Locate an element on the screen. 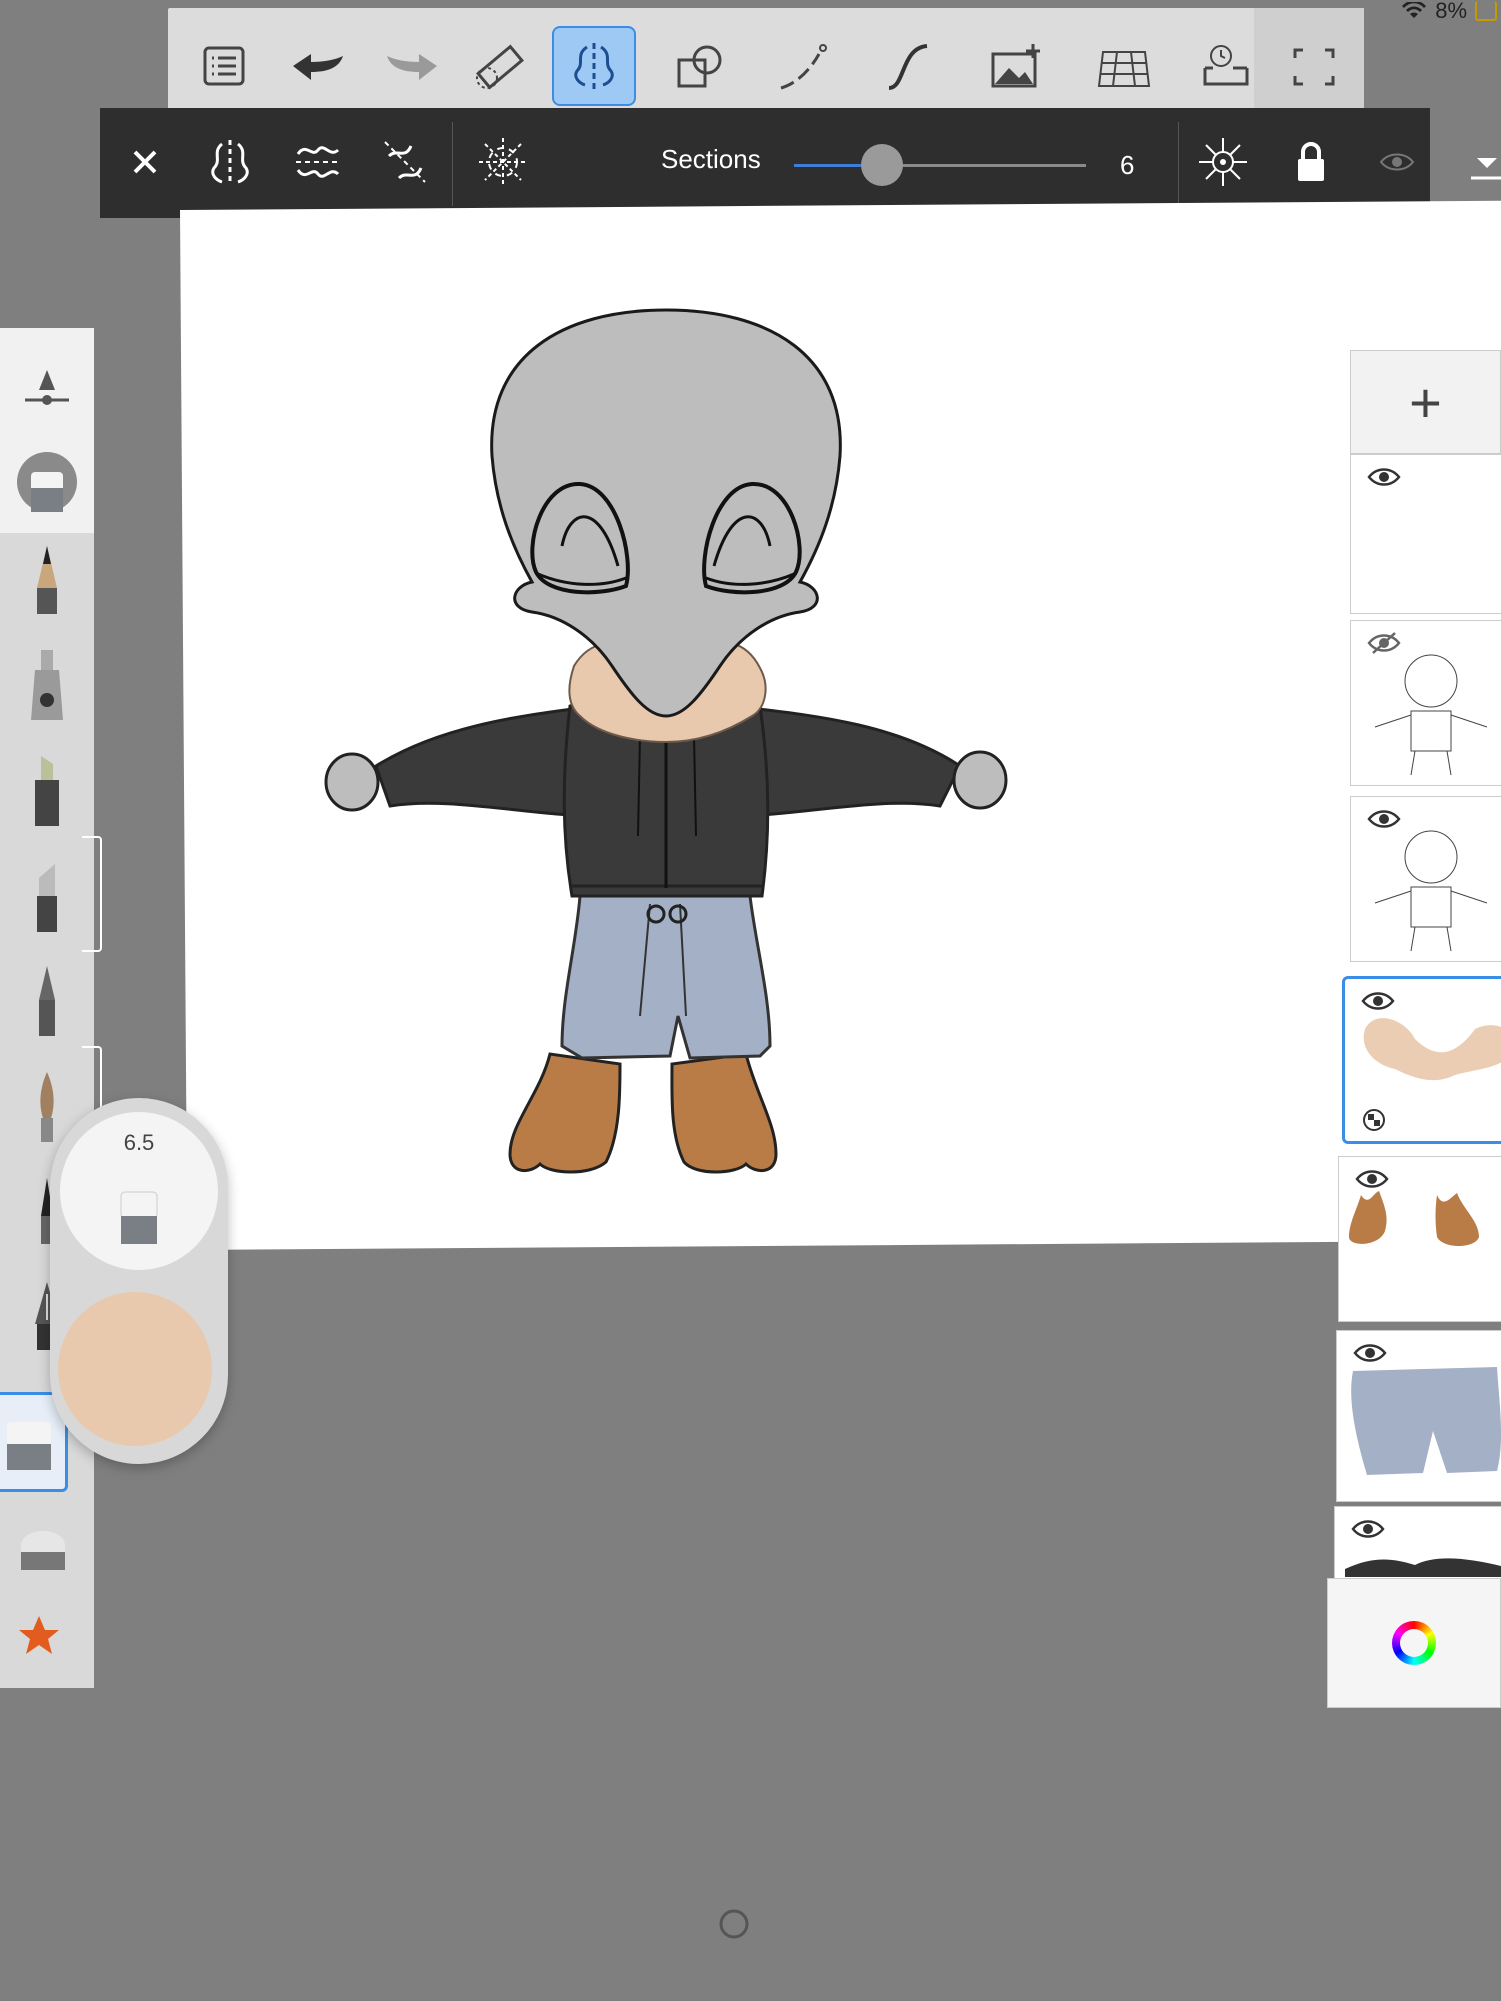  add-image-button is located at coordinates (1016, 67).